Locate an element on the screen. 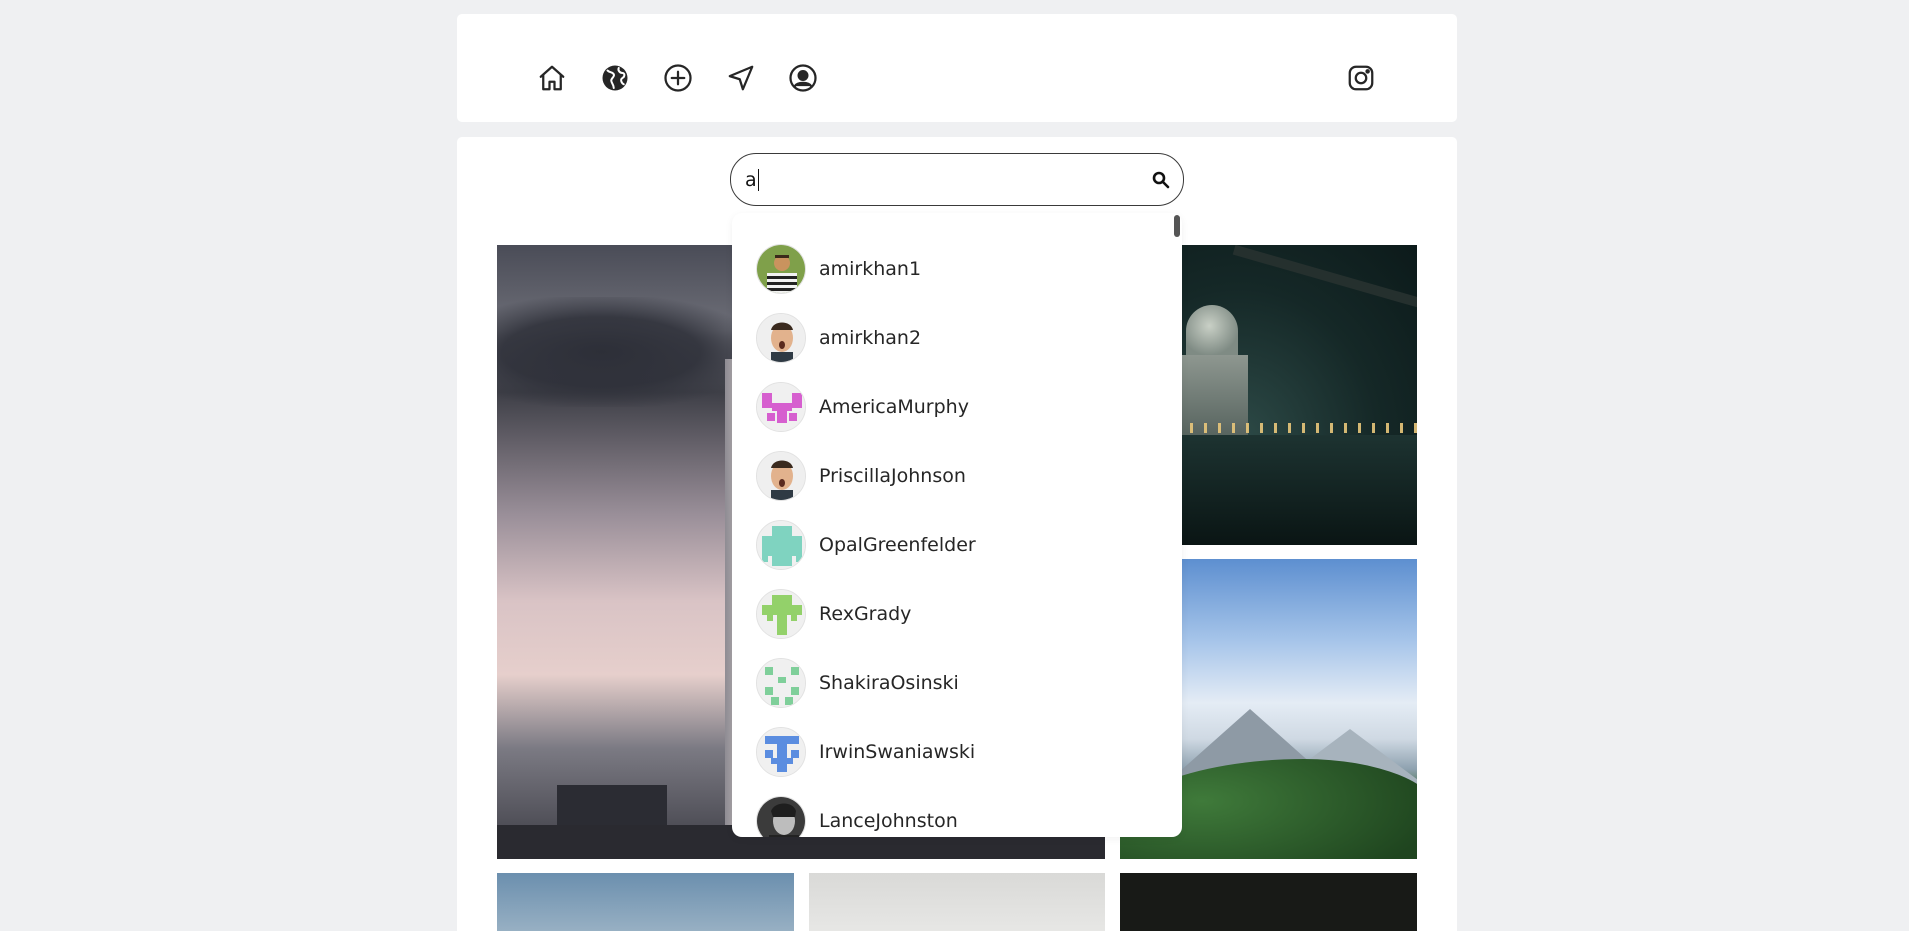 This screenshot has height=931, width=1909. scroll-thumb is located at coordinates (1177, 226).